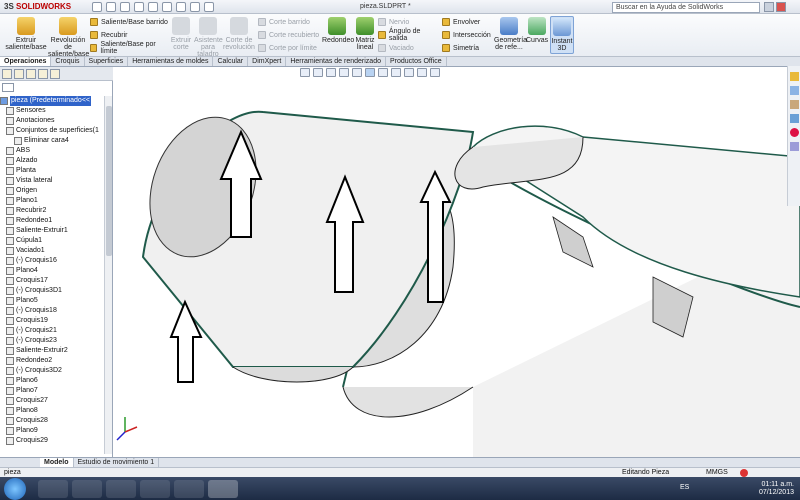  What do you see at coordinates (117, 462) in the screenshot?
I see `tab-motion-study: Estudio de movimiento 1` at bounding box center [117, 462].